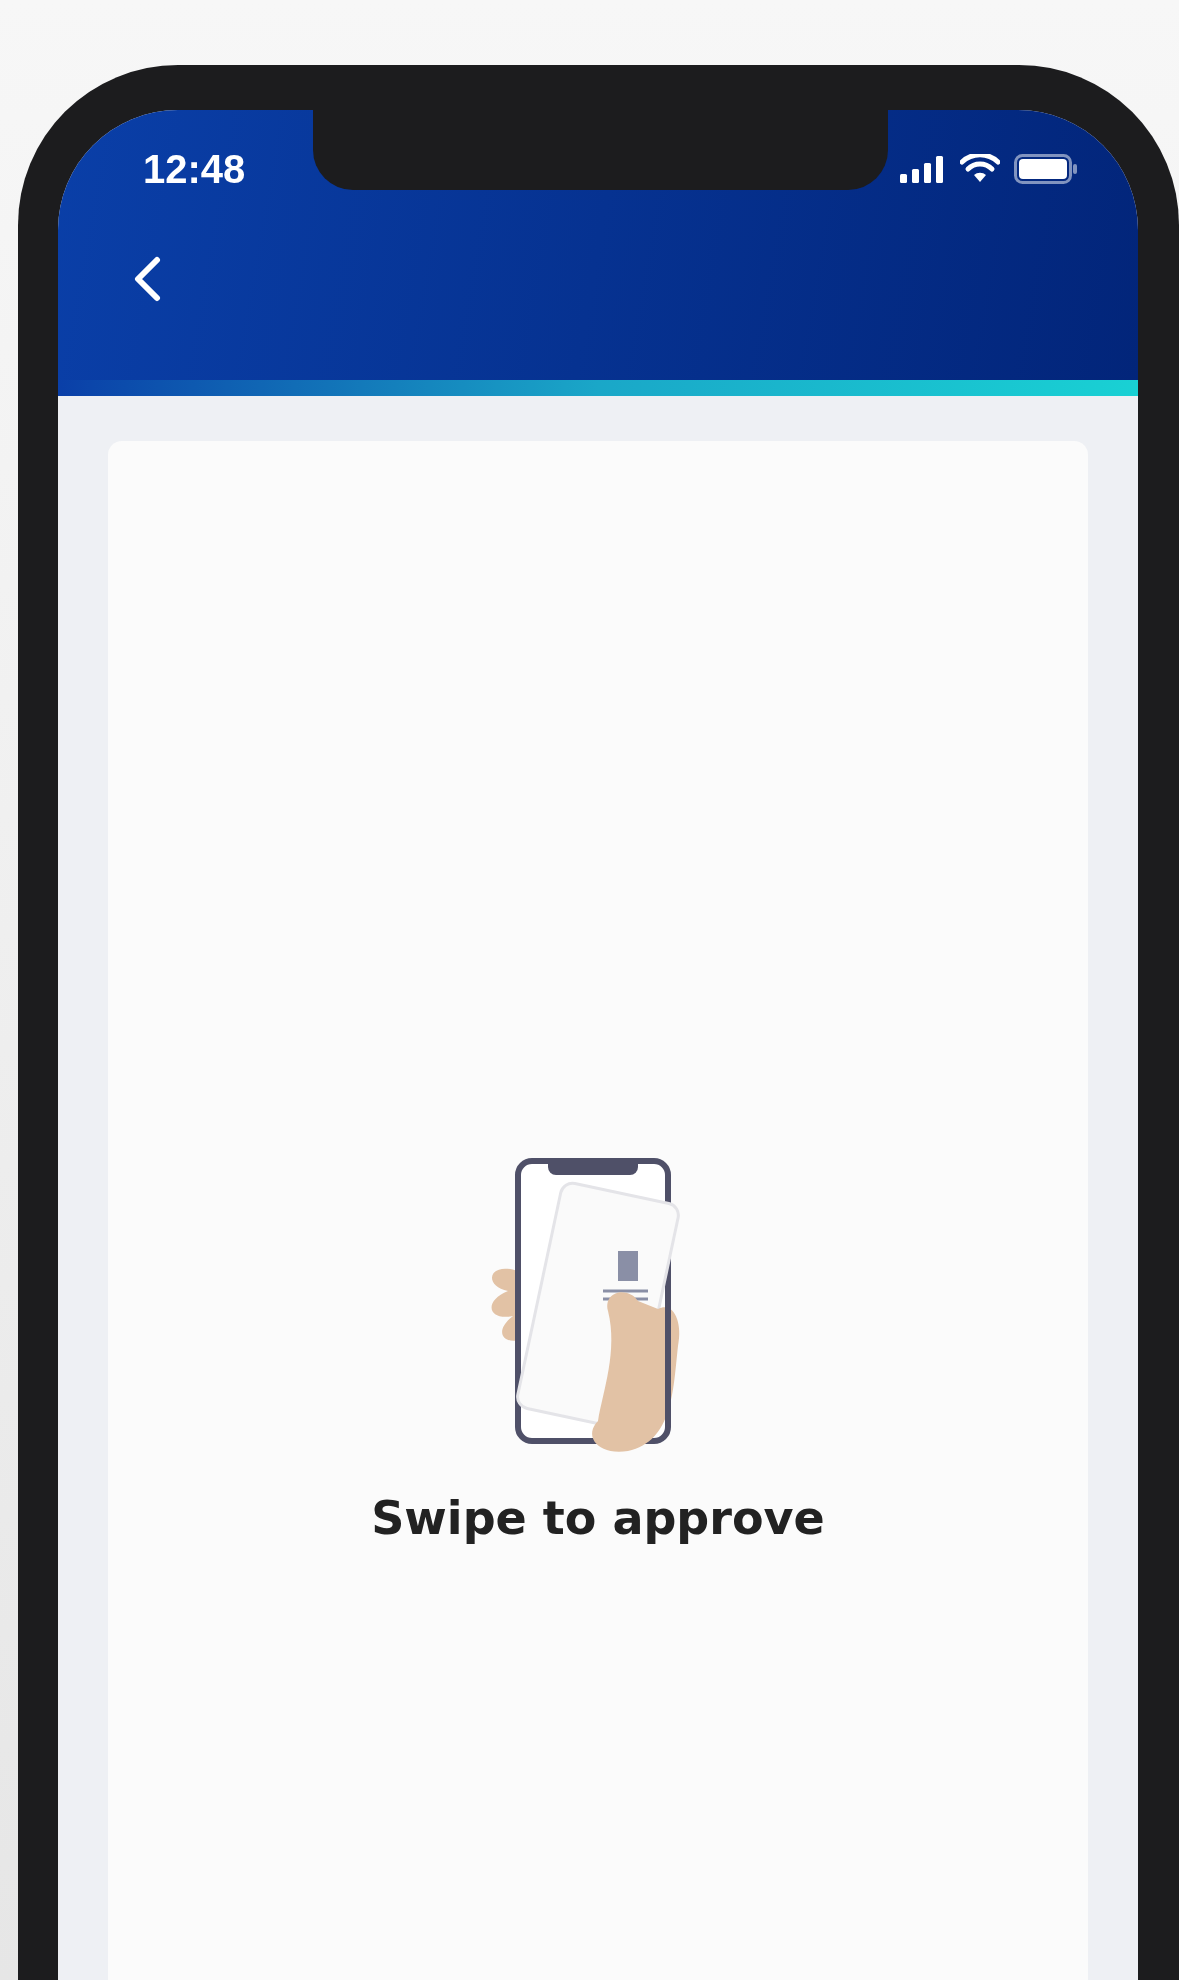  Describe the element at coordinates (980, 169) in the screenshot. I see `wifi-icon` at that location.